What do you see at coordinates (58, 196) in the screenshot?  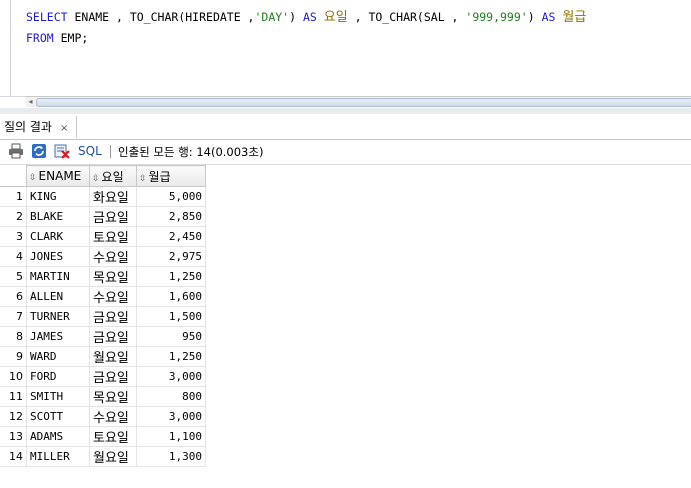 I see `cell-ename: KING` at bounding box center [58, 196].